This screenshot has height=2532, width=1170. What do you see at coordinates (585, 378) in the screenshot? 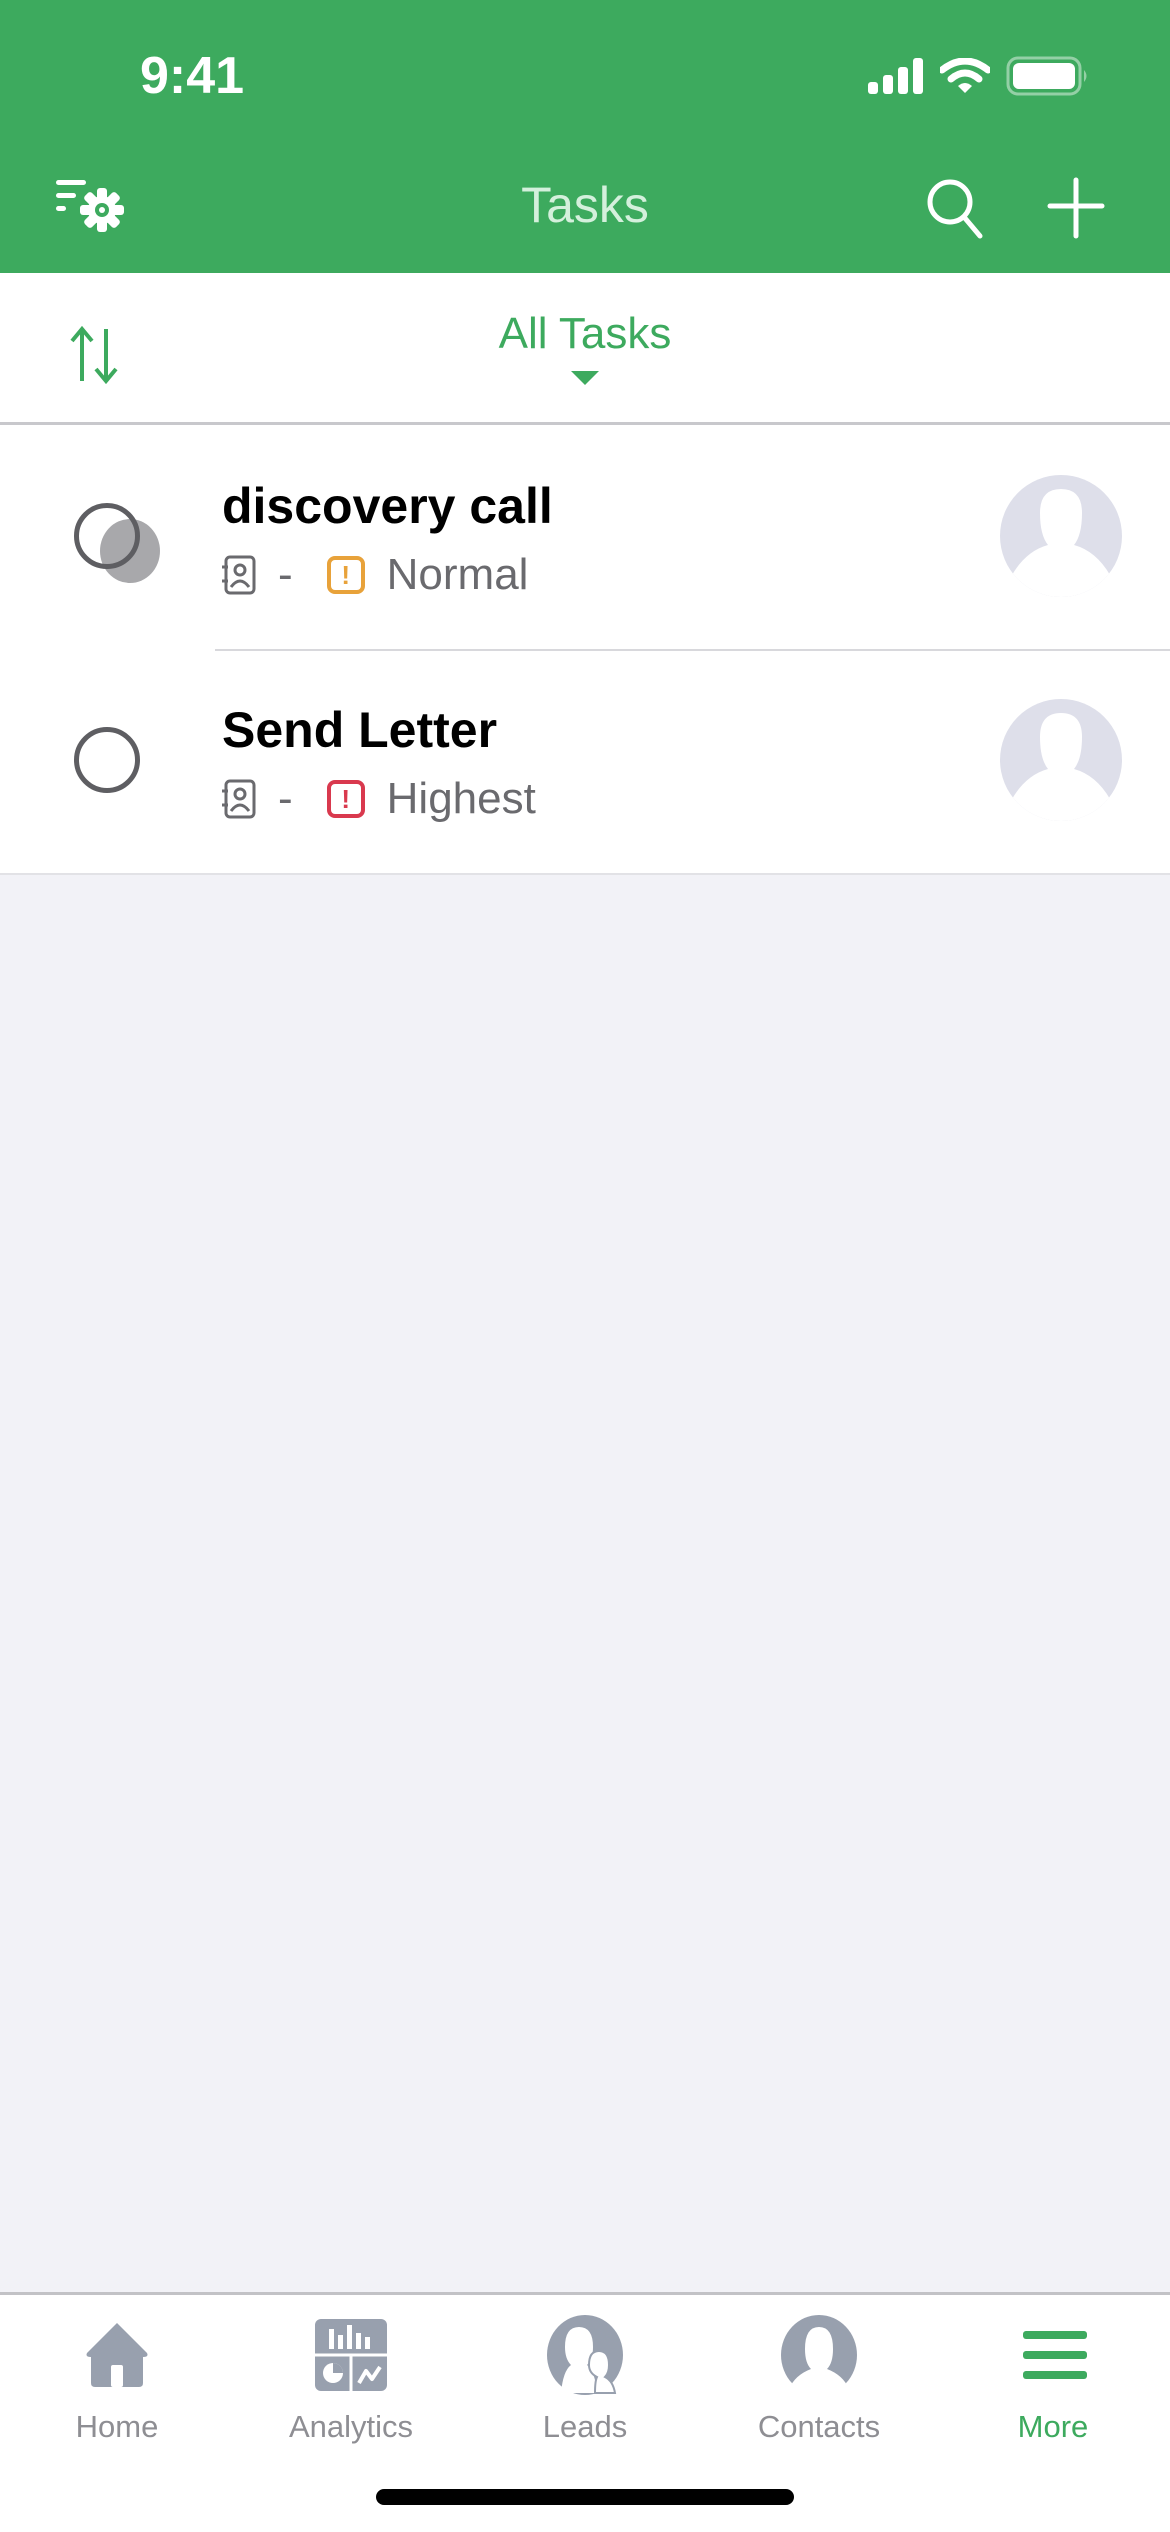
I see `caret-down-icon` at bounding box center [585, 378].